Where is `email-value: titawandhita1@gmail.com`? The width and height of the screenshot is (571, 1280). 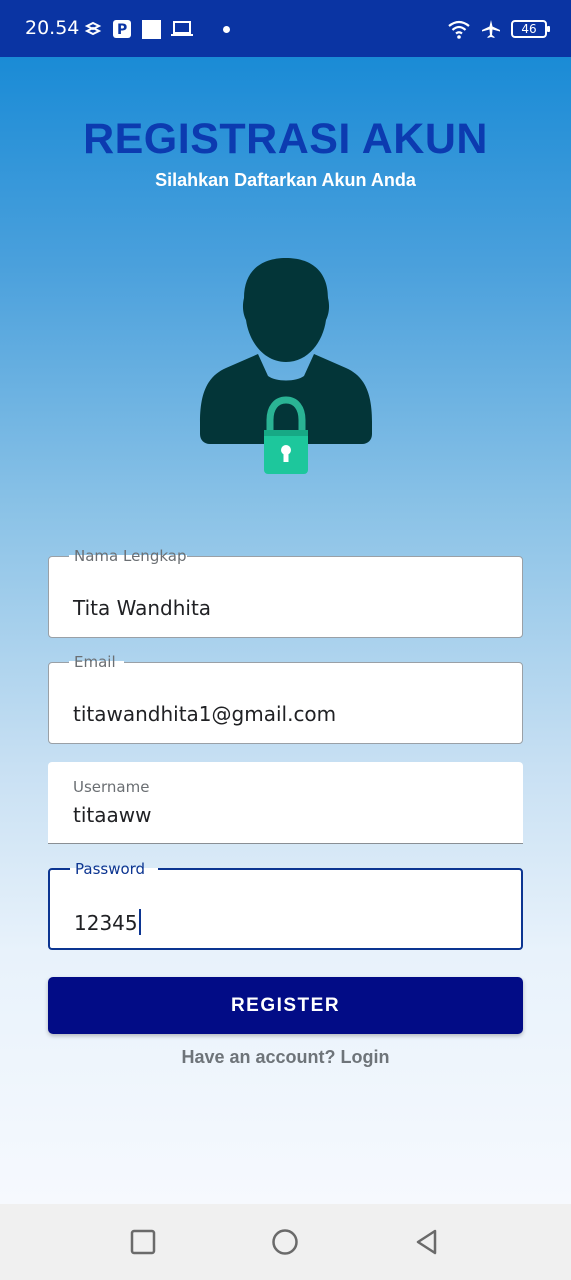 email-value: titawandhita1@gmail.com is located at coordinates (204, 714).